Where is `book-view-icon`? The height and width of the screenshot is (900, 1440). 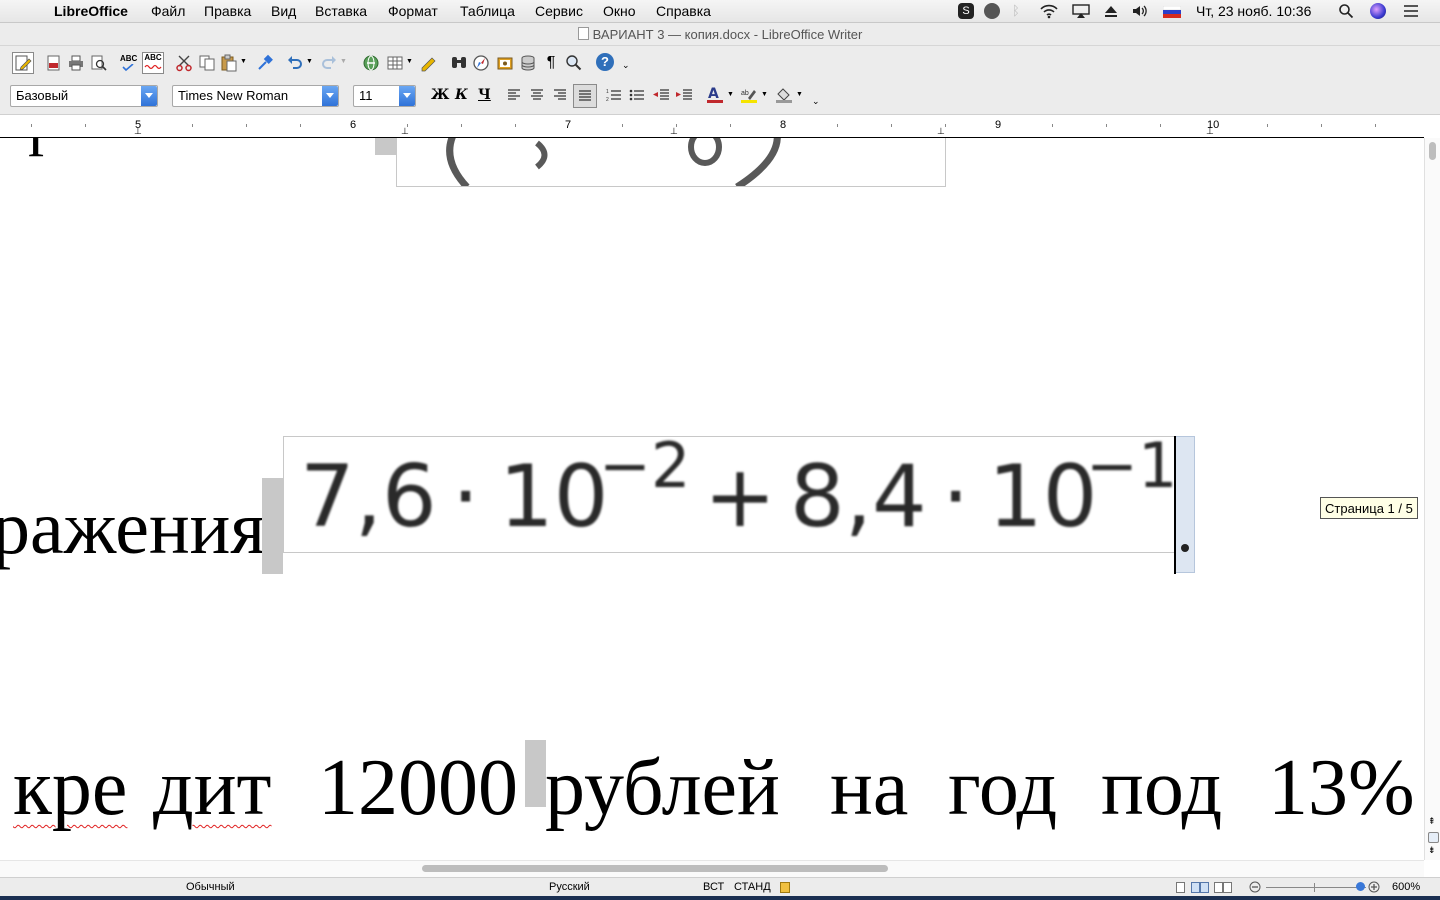 book-view-icon is located at coordinates (1223, 887).